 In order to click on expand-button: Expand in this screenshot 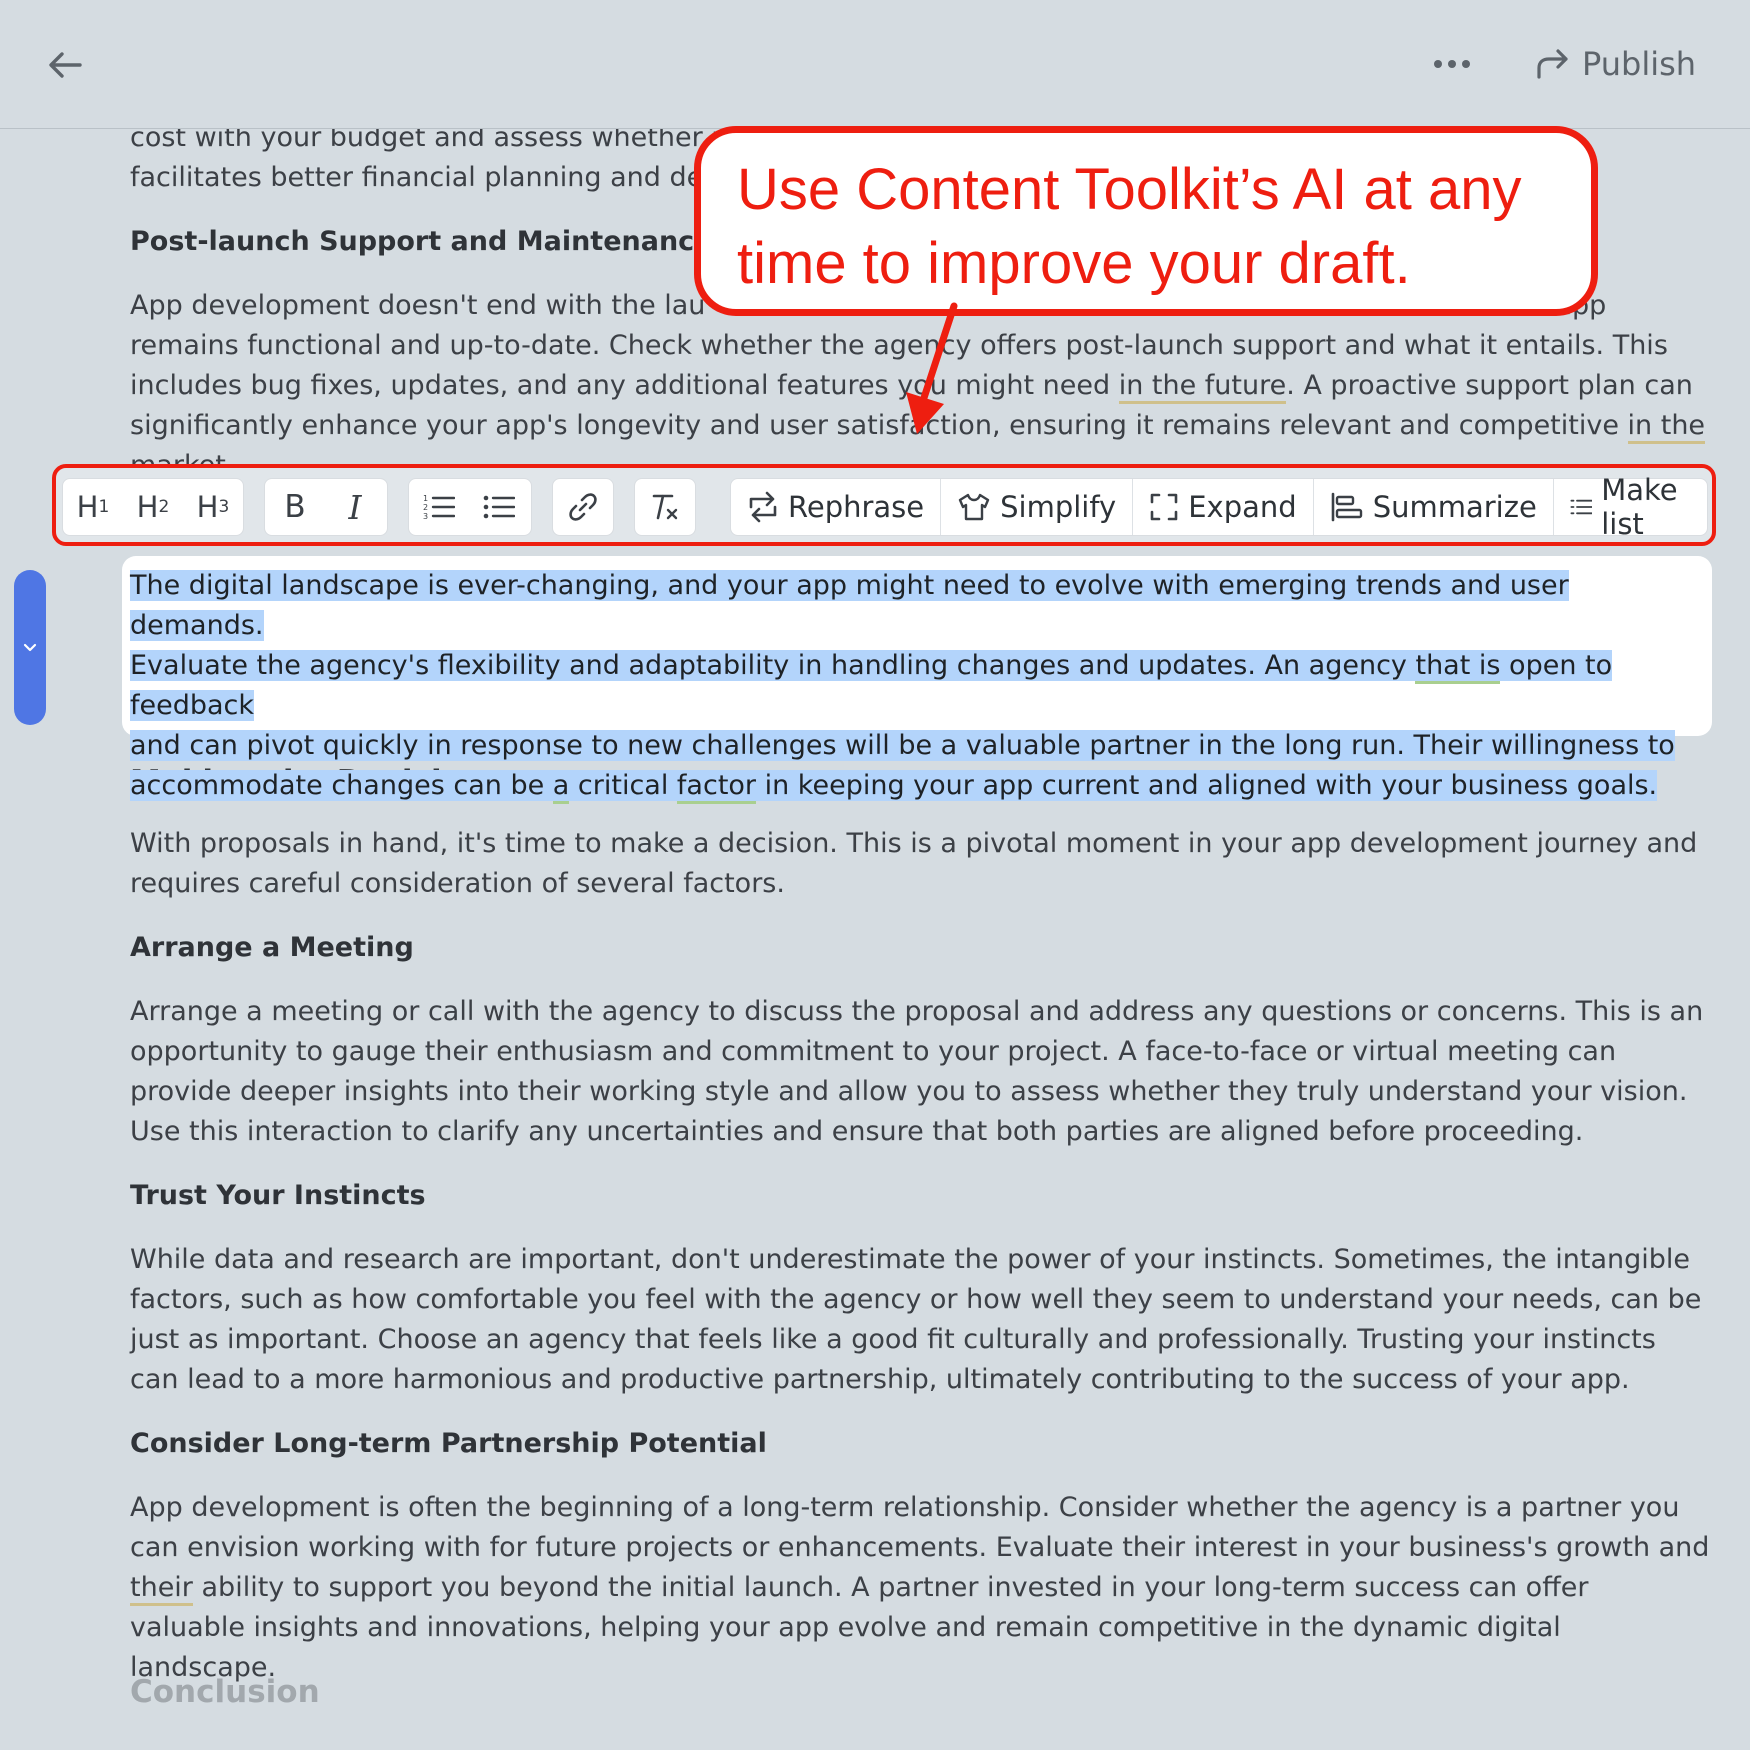, I will do `click(1223, 507)`.